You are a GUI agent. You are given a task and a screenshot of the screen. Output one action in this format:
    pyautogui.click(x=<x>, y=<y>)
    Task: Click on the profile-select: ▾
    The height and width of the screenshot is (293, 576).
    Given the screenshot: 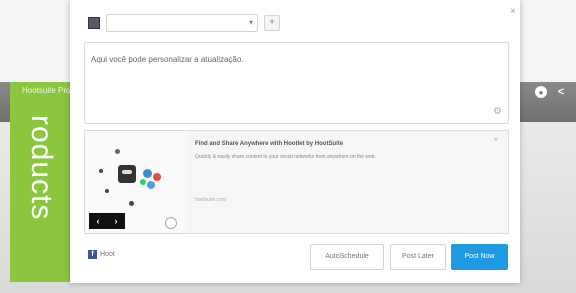 What is the action you would take?
    pyautogui.click(x=182, y=23)
    